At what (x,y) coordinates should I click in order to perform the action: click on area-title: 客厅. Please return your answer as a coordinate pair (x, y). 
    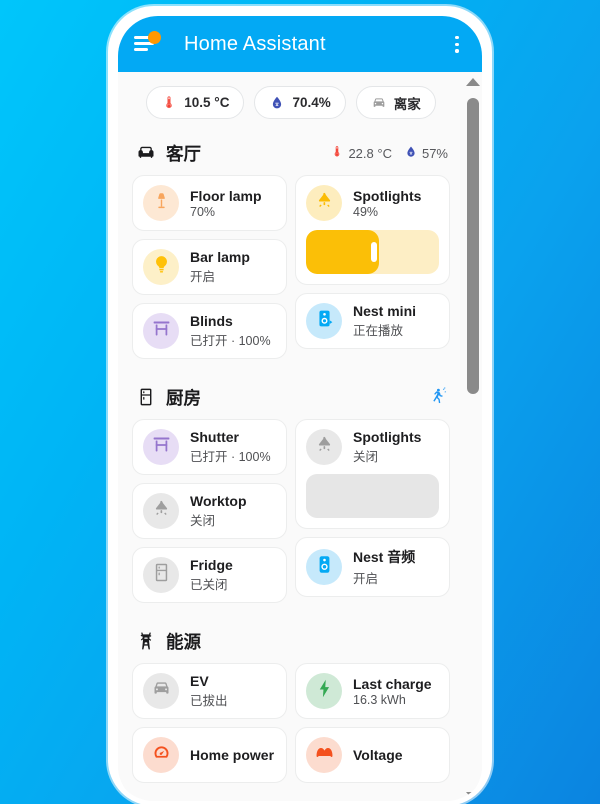
    Looking at the image, I should click on (183, 153).